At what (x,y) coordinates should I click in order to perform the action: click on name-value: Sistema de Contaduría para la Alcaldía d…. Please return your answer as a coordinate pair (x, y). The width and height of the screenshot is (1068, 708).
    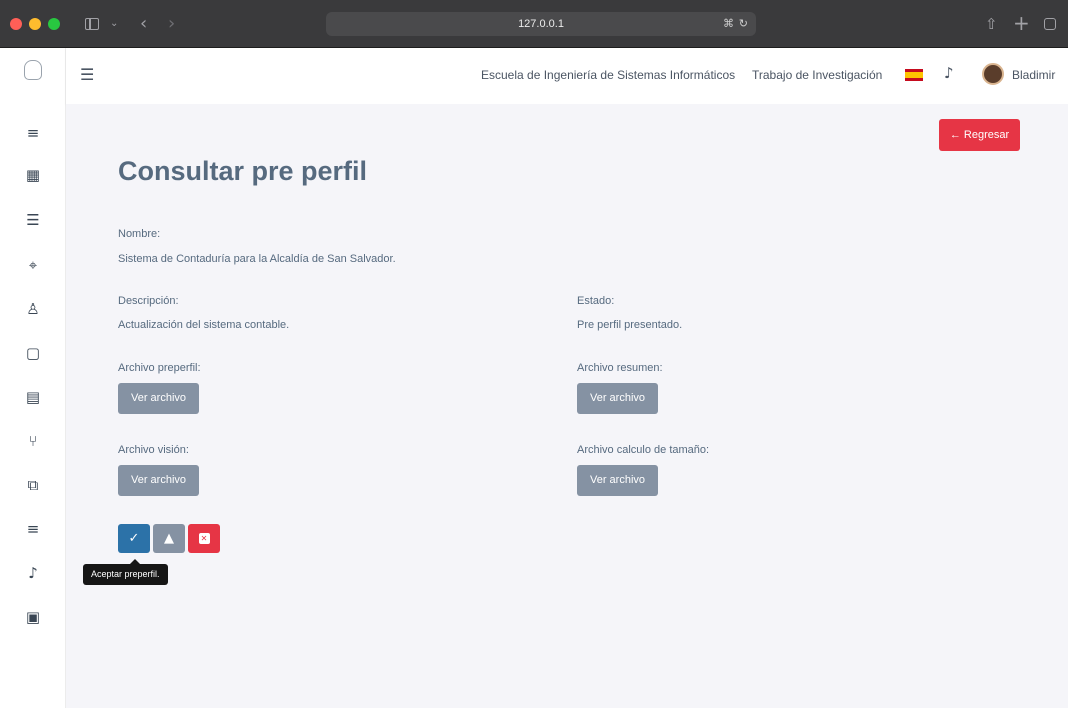
    Looking at the image, I should click on (257, 259).